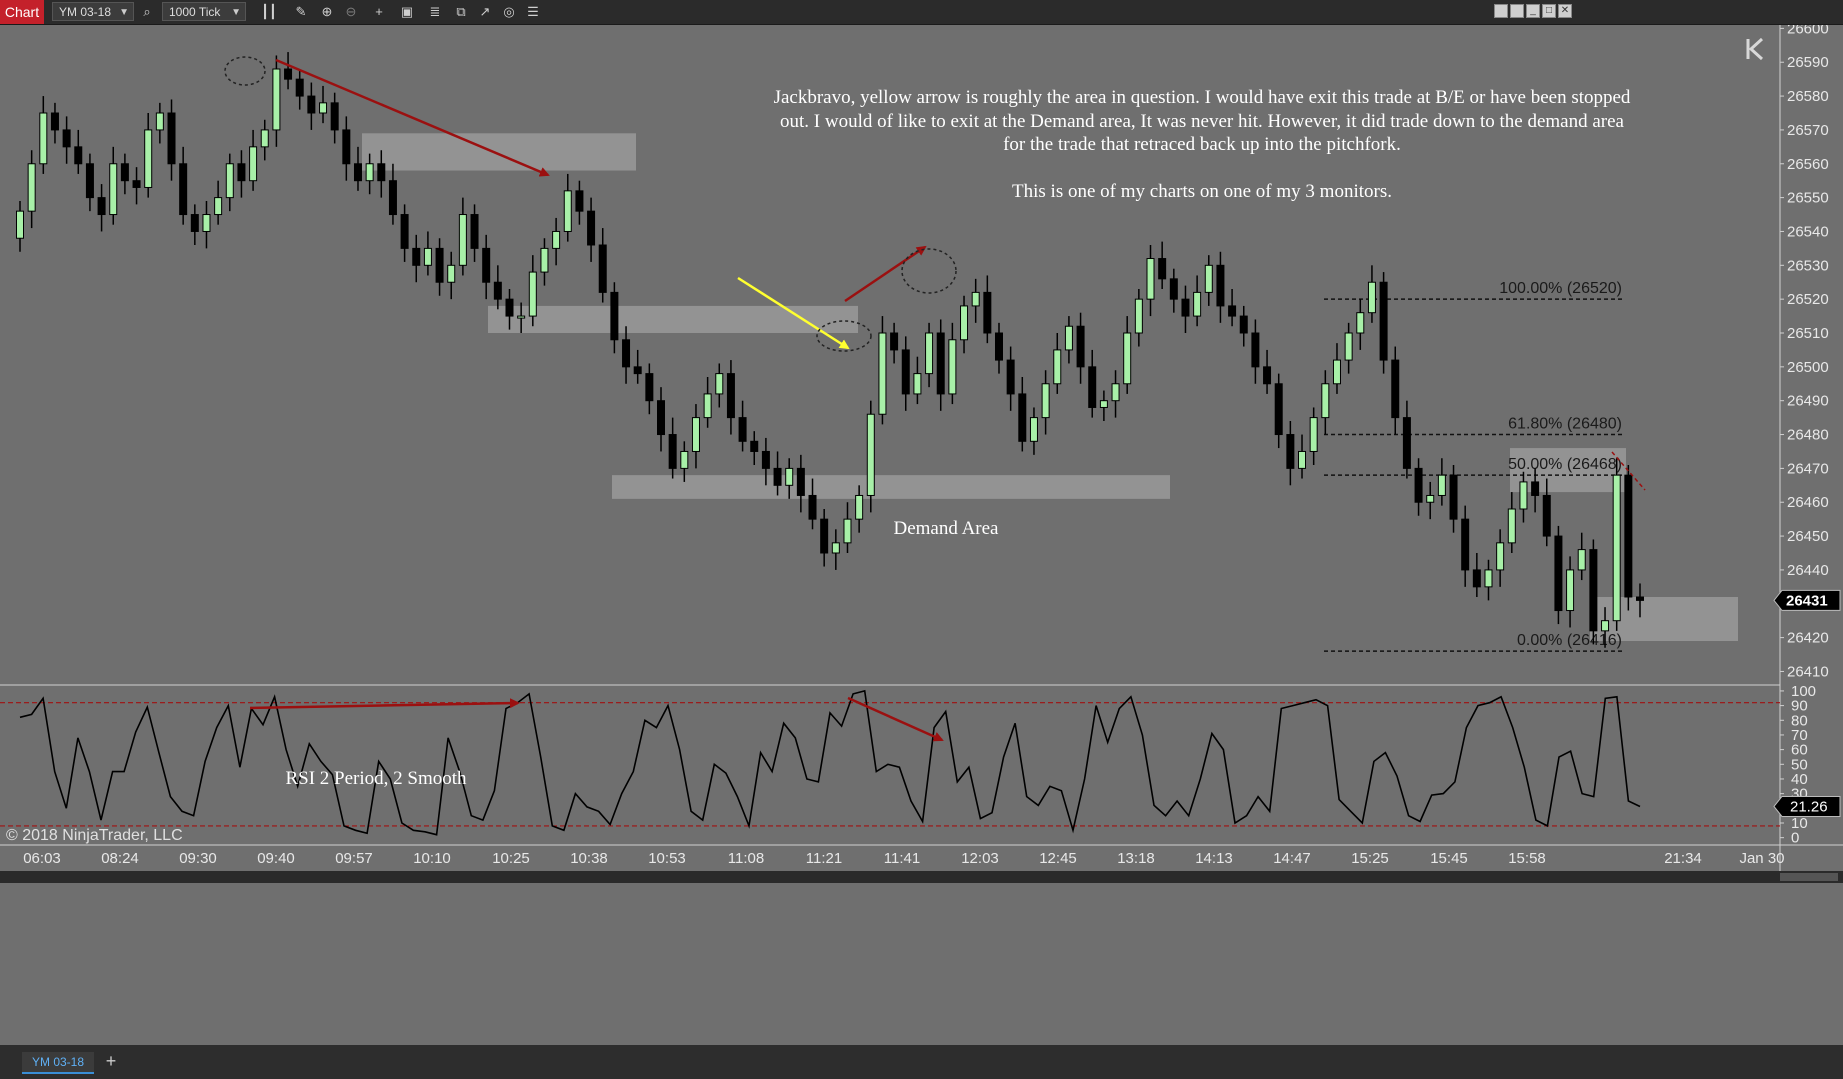 This screenshot has width=1843, height=1079. I want to click on price-tick-label: 26440, so click(1808, 570).